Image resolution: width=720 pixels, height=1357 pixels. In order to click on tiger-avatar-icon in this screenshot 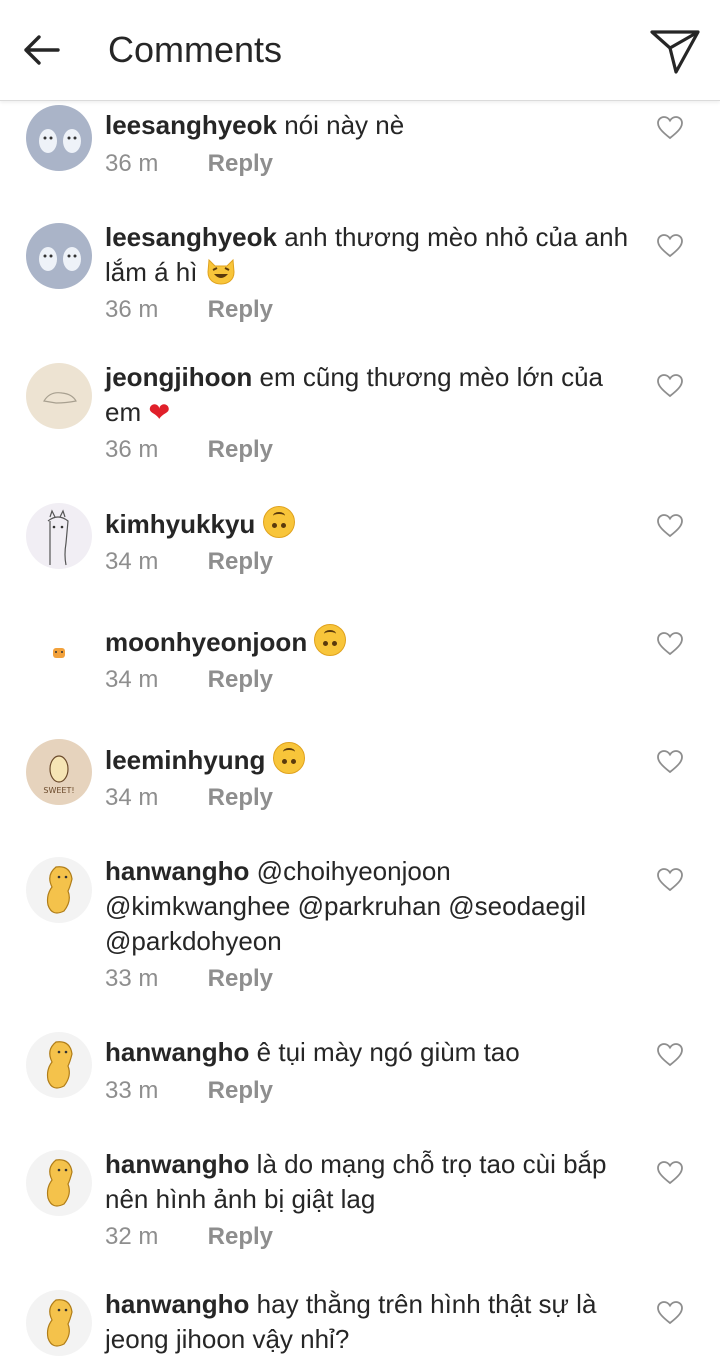, I will do `click(59, 653)`.